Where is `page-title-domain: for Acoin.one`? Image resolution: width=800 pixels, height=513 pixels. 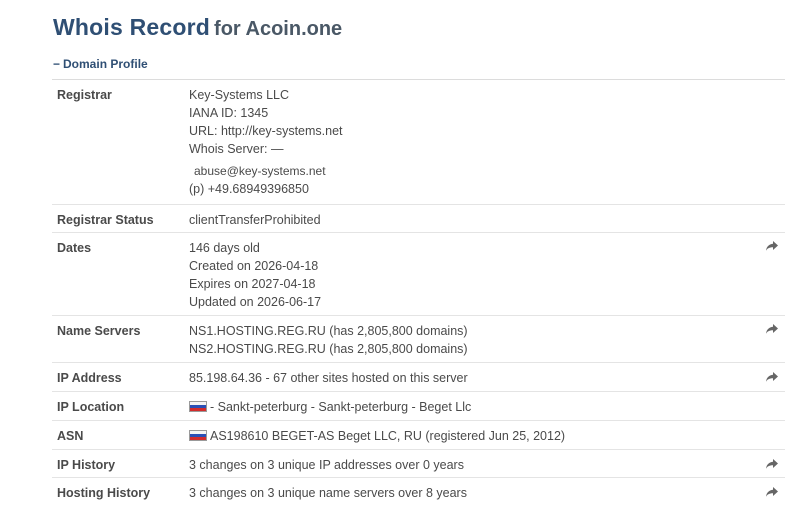
page-title-domain: for Acoin.one is located at coordinates (278, 29).